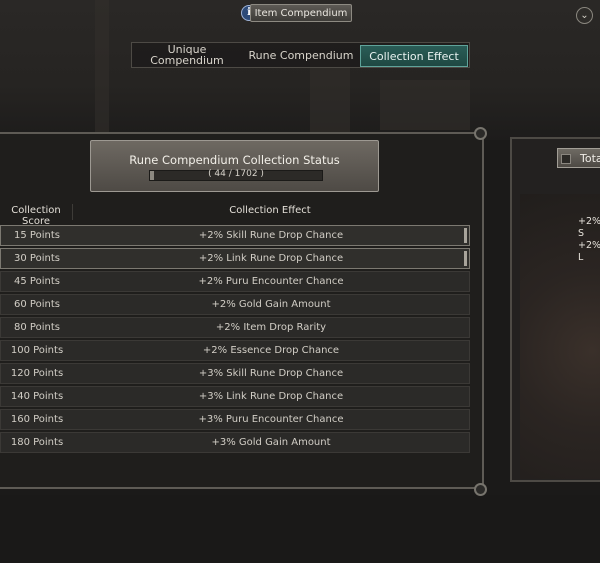 The height and width of the screenshot is (563, 600). I want to click on table-row: 30 Points +2% Link Rune Drop Chance, so click(235, 258).